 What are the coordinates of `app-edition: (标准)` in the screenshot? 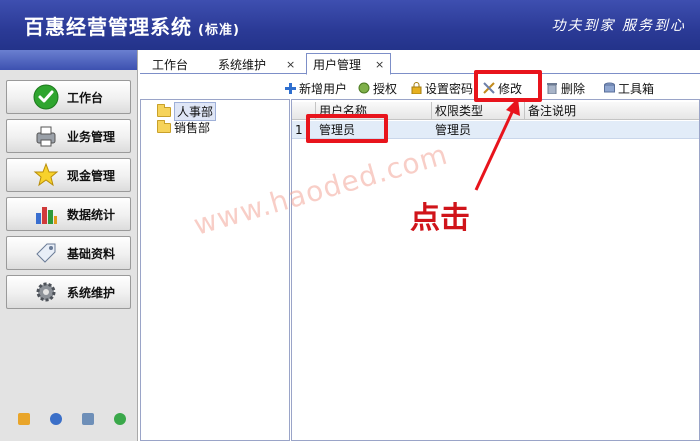 It's located at (219, 30).